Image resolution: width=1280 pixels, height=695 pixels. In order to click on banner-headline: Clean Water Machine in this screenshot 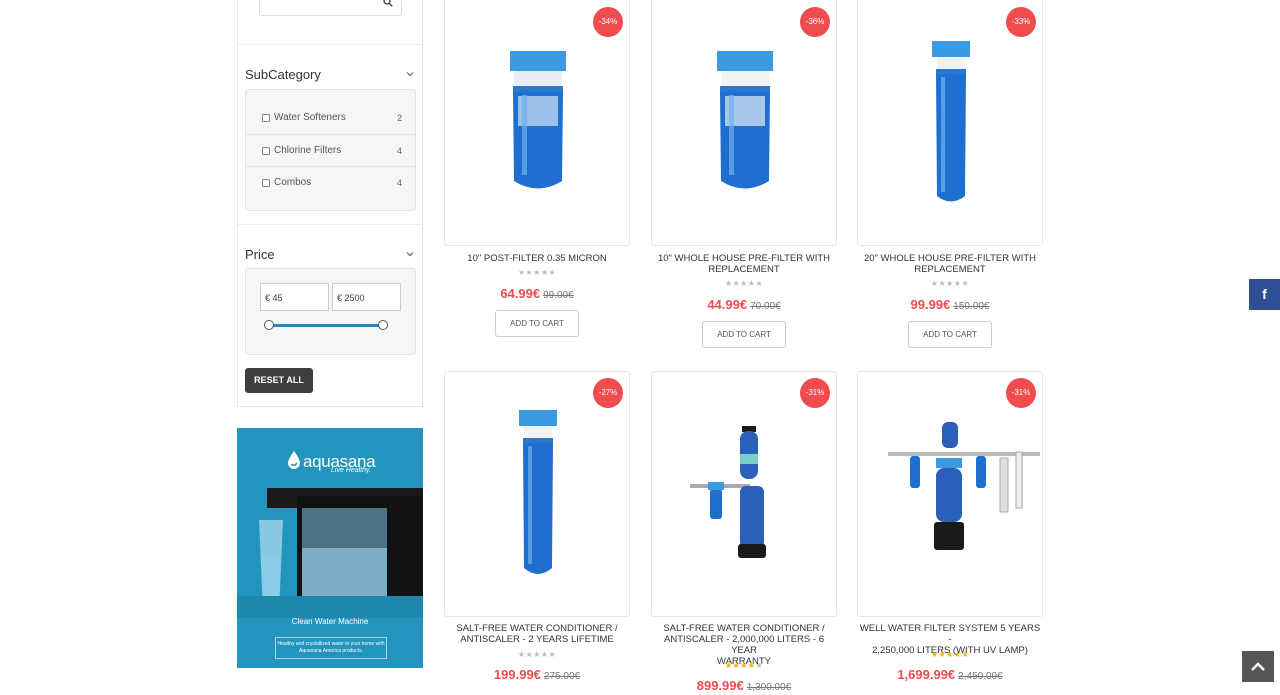, I will do `click(330, 621)`.